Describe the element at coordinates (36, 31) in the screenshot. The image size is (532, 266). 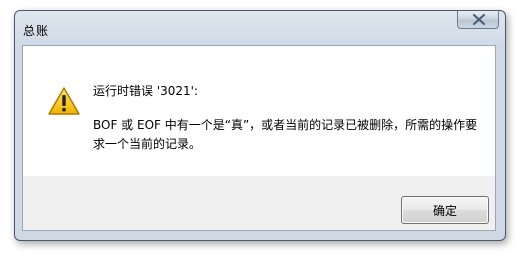
I see `window-title: 总账` at that location.